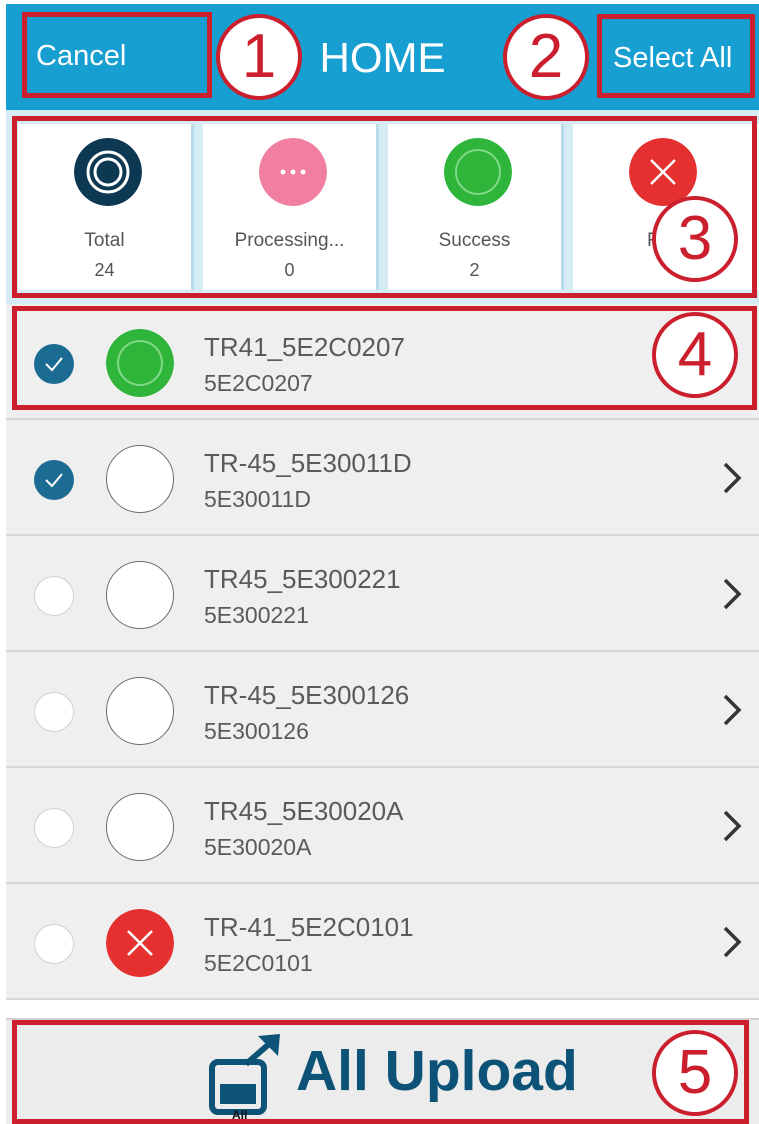  What do you see at coordinates (258, 847) in the screenshot?
I see `device-id: 5E30020A` at bounding box center [258, 847].